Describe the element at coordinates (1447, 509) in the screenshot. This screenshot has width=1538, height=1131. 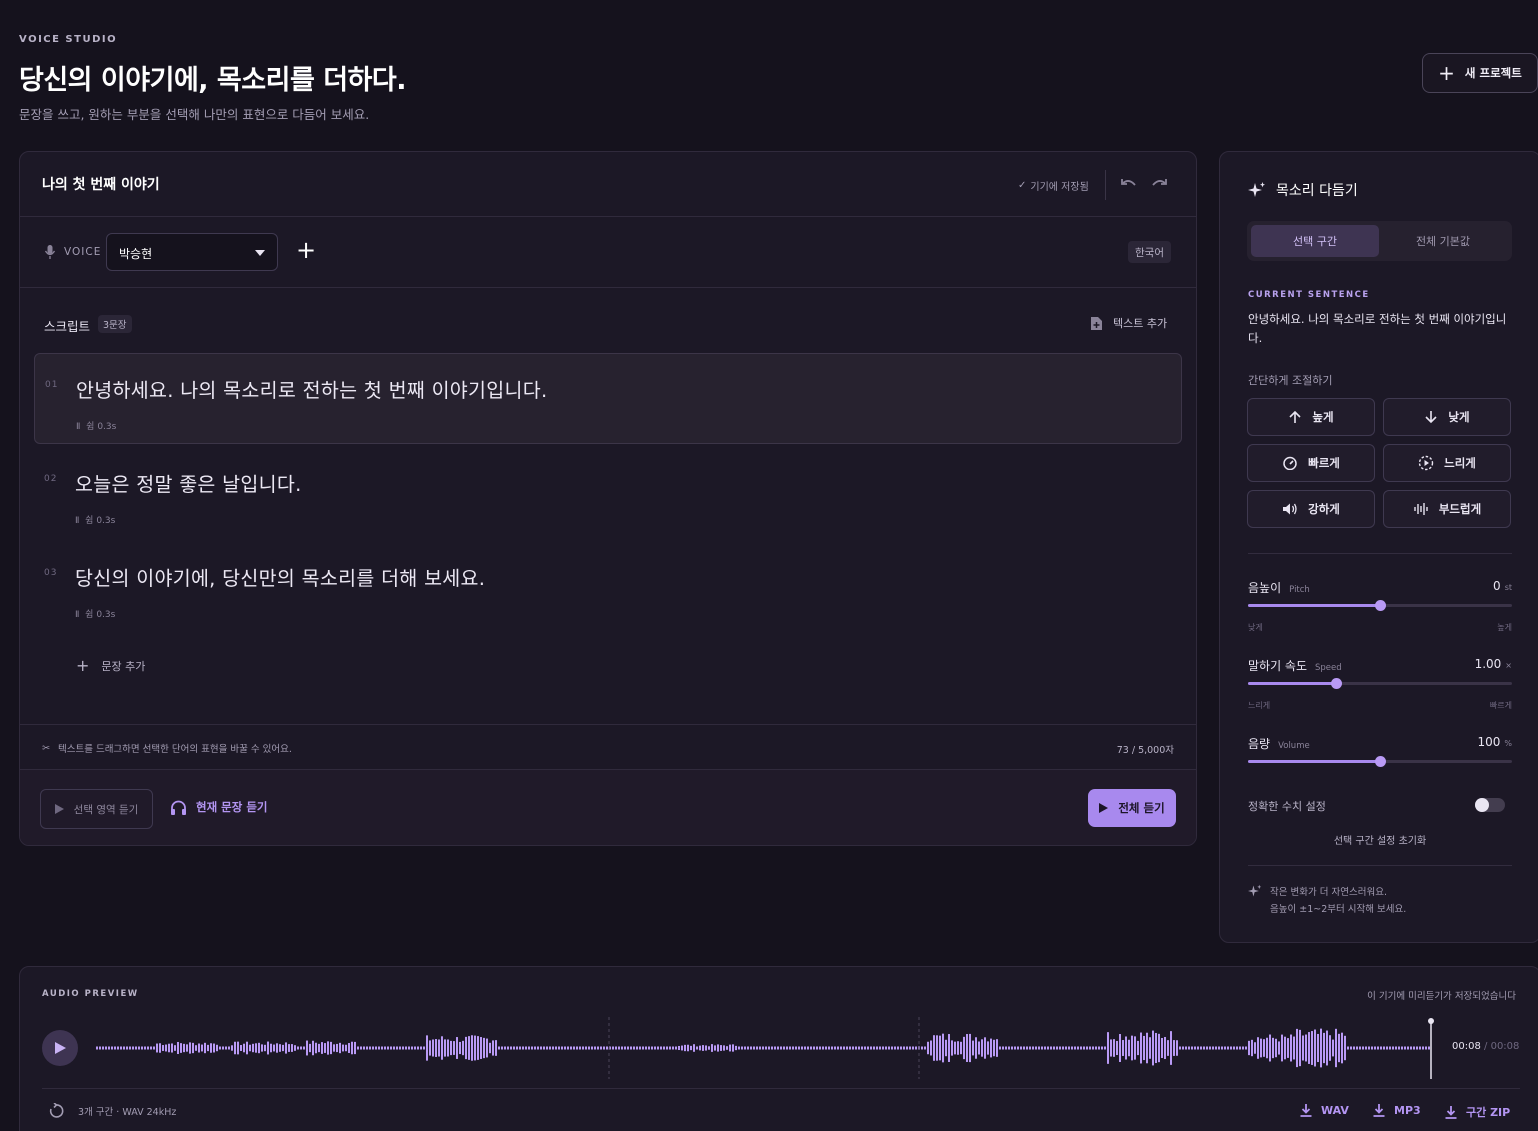
I see `softer-button: 부드럽게` at that location.